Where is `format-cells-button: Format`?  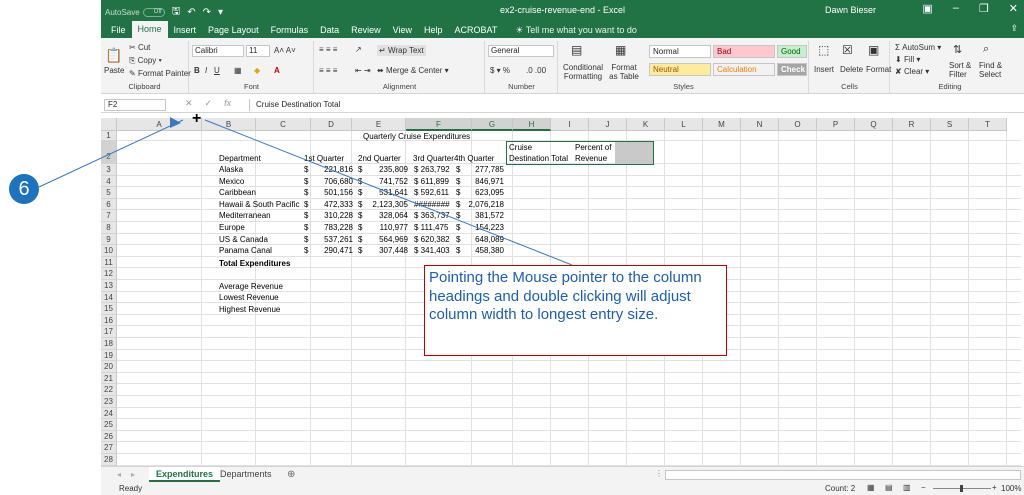
format-cells-button: Format is located at coordinates (878, 69).